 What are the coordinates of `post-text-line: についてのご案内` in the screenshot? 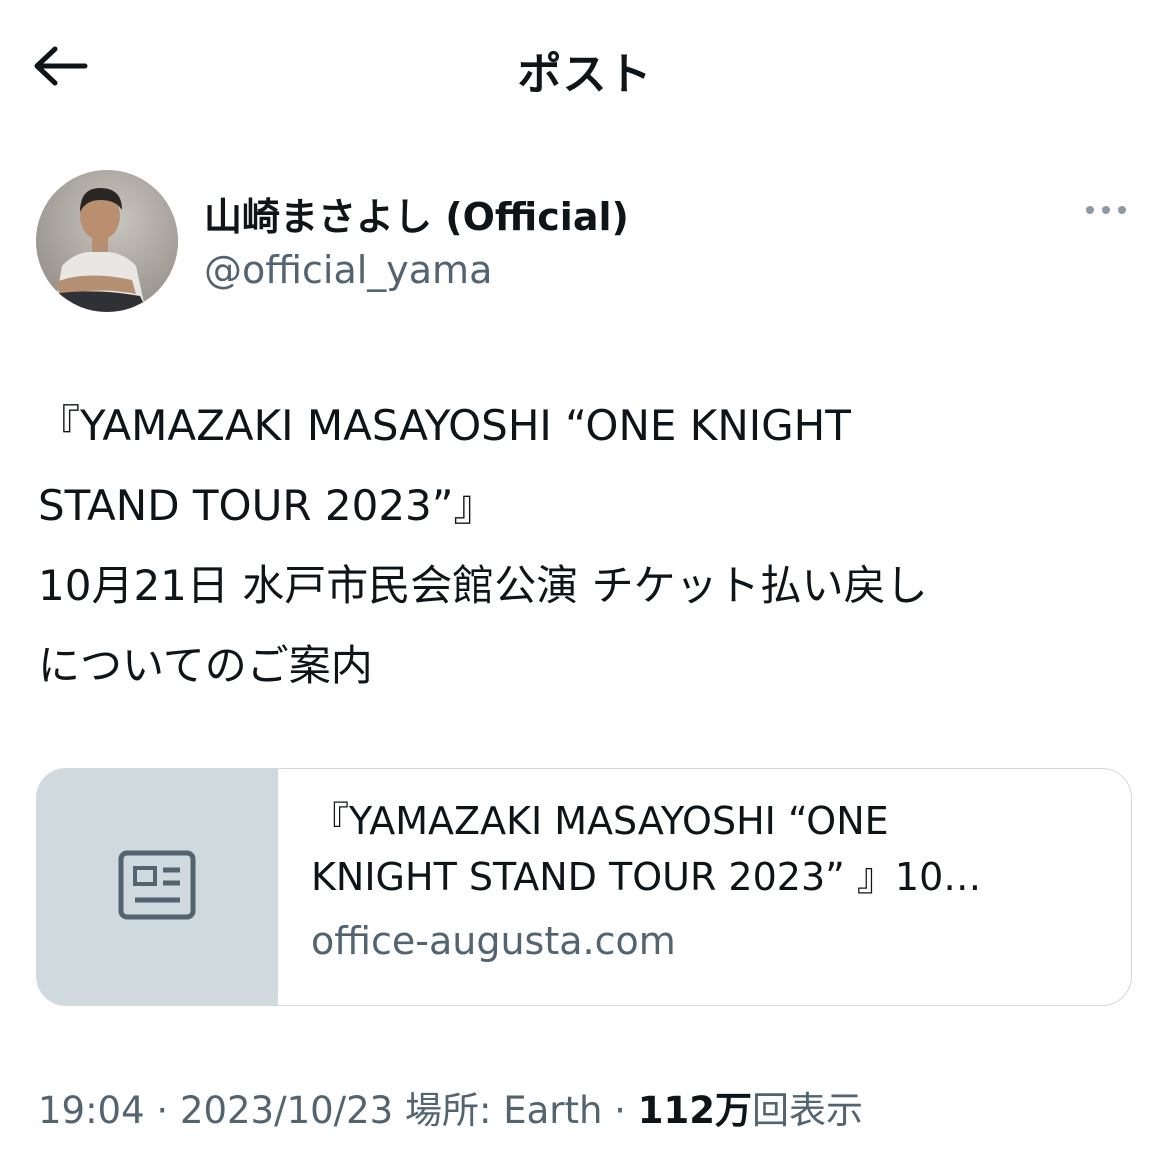 It's located at (205, 665).